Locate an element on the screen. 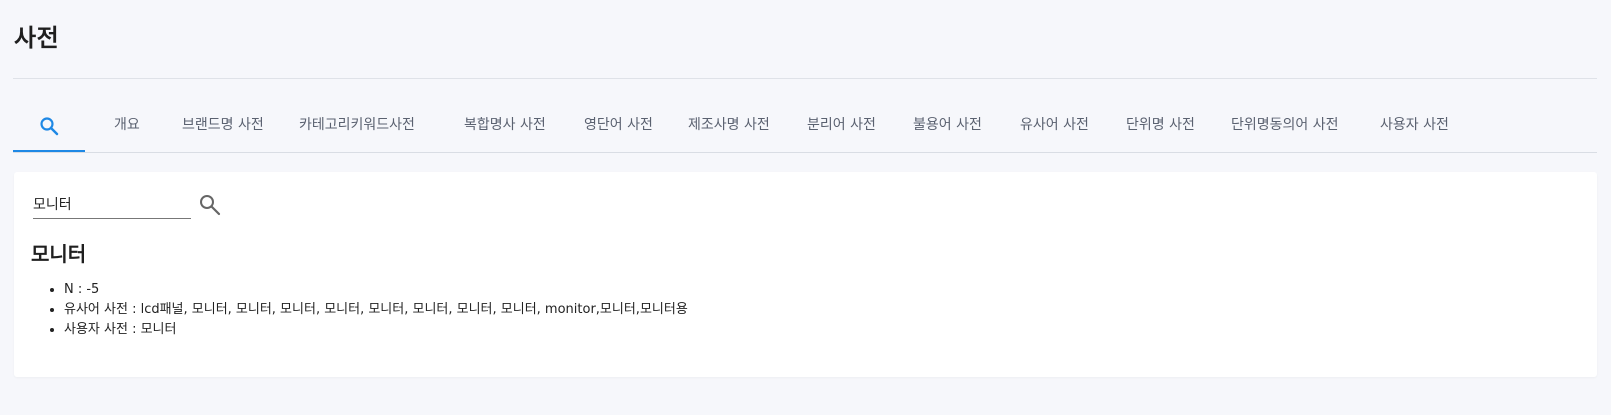 The width and height of the screenshot is (1611, 415). tab-category-keyword-dictionary: 카테고리키워드사전 is located at coordinates (357, 128).